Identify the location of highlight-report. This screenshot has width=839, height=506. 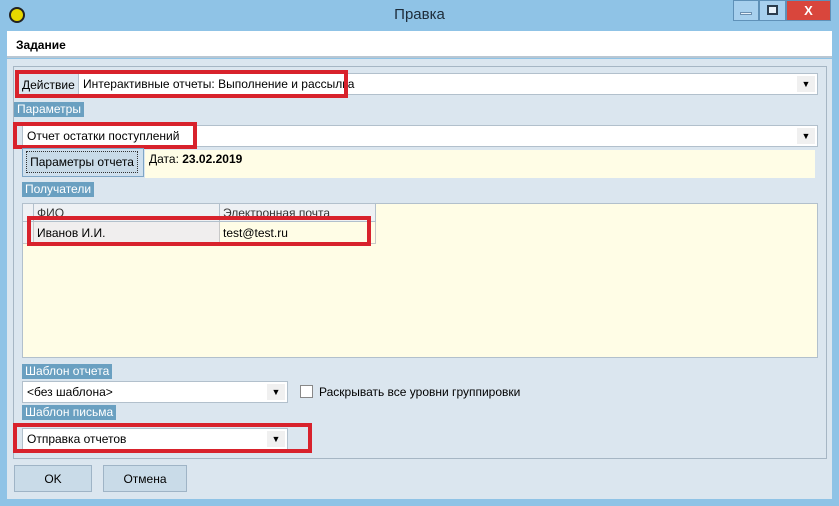
(105, 135).